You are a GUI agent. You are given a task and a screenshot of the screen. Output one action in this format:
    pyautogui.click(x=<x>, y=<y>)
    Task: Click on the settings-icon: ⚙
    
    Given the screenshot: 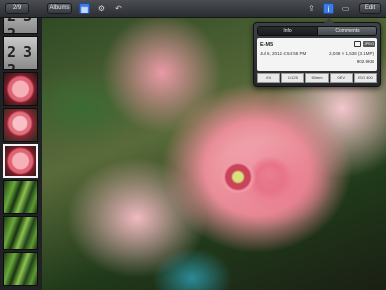 What is the action you would take?
    pyautogui.click(x=101, y=8)
    